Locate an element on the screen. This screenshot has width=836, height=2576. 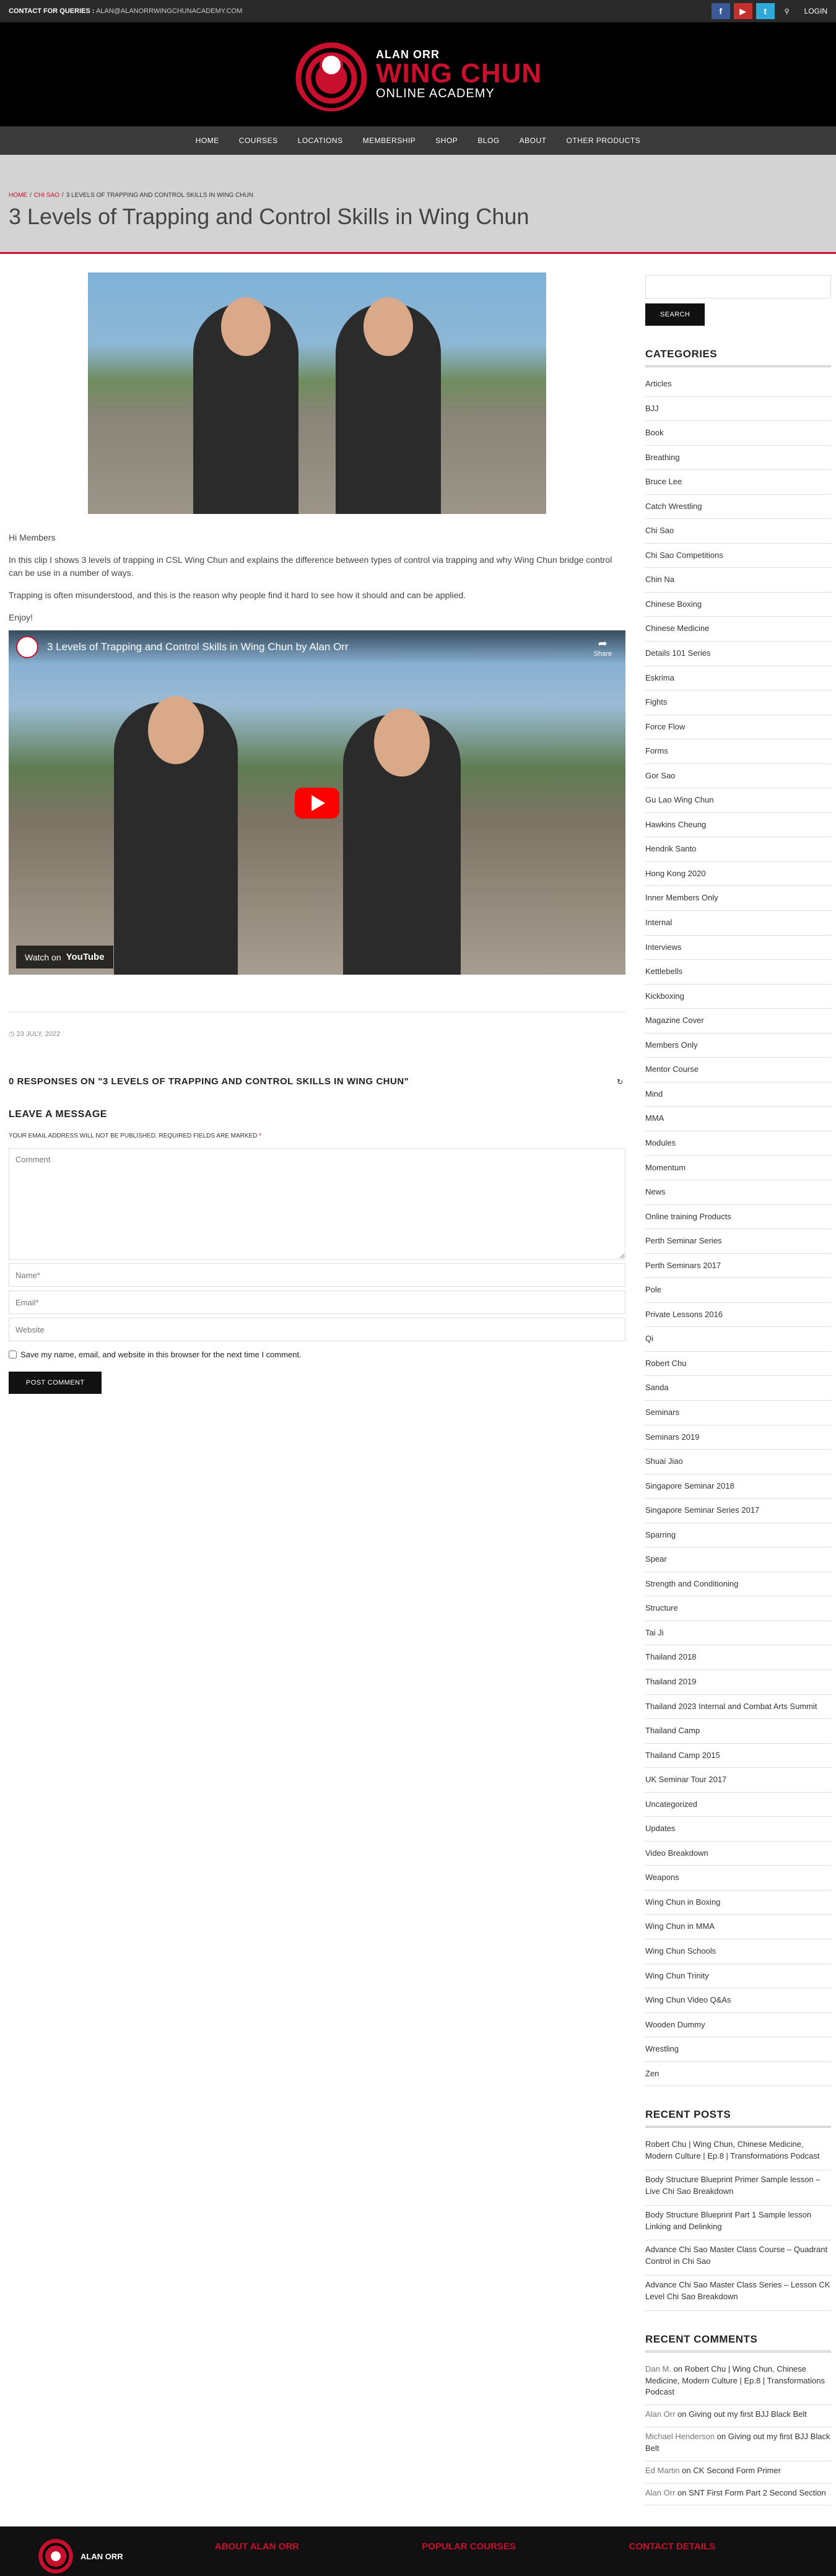
category-item: Wing Chun Trinity is located at coordinates (738, 1976).